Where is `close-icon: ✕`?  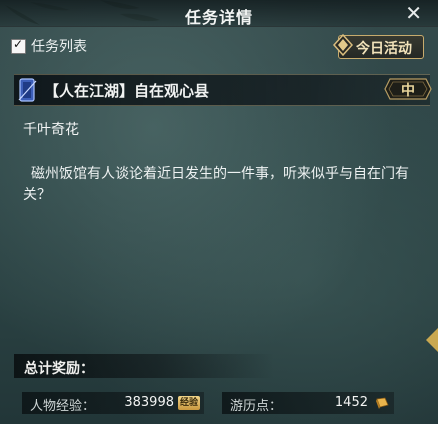
close-icon: ✕ is located at coordinates (413, 13).